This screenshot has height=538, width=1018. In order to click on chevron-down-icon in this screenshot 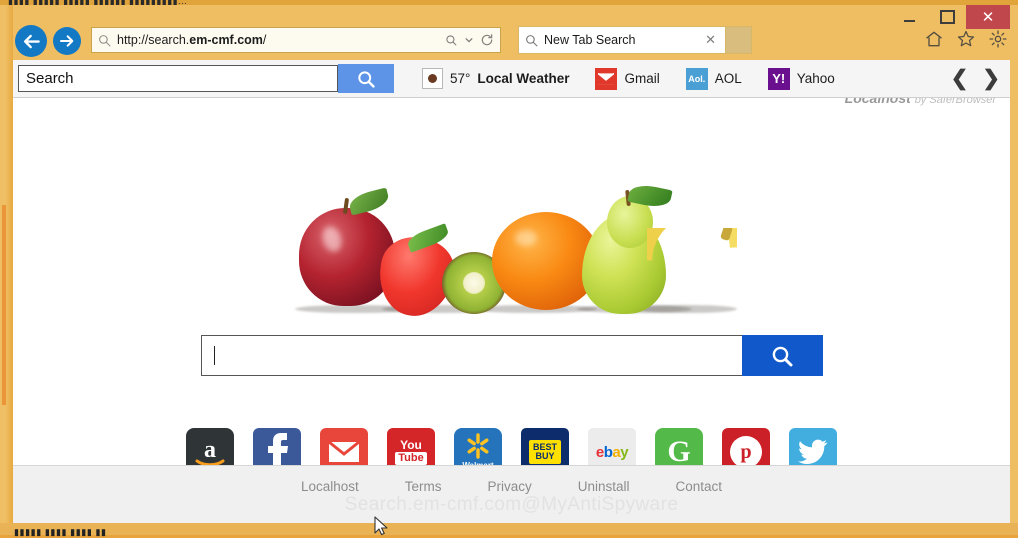, I will do `click(469, 40)`.